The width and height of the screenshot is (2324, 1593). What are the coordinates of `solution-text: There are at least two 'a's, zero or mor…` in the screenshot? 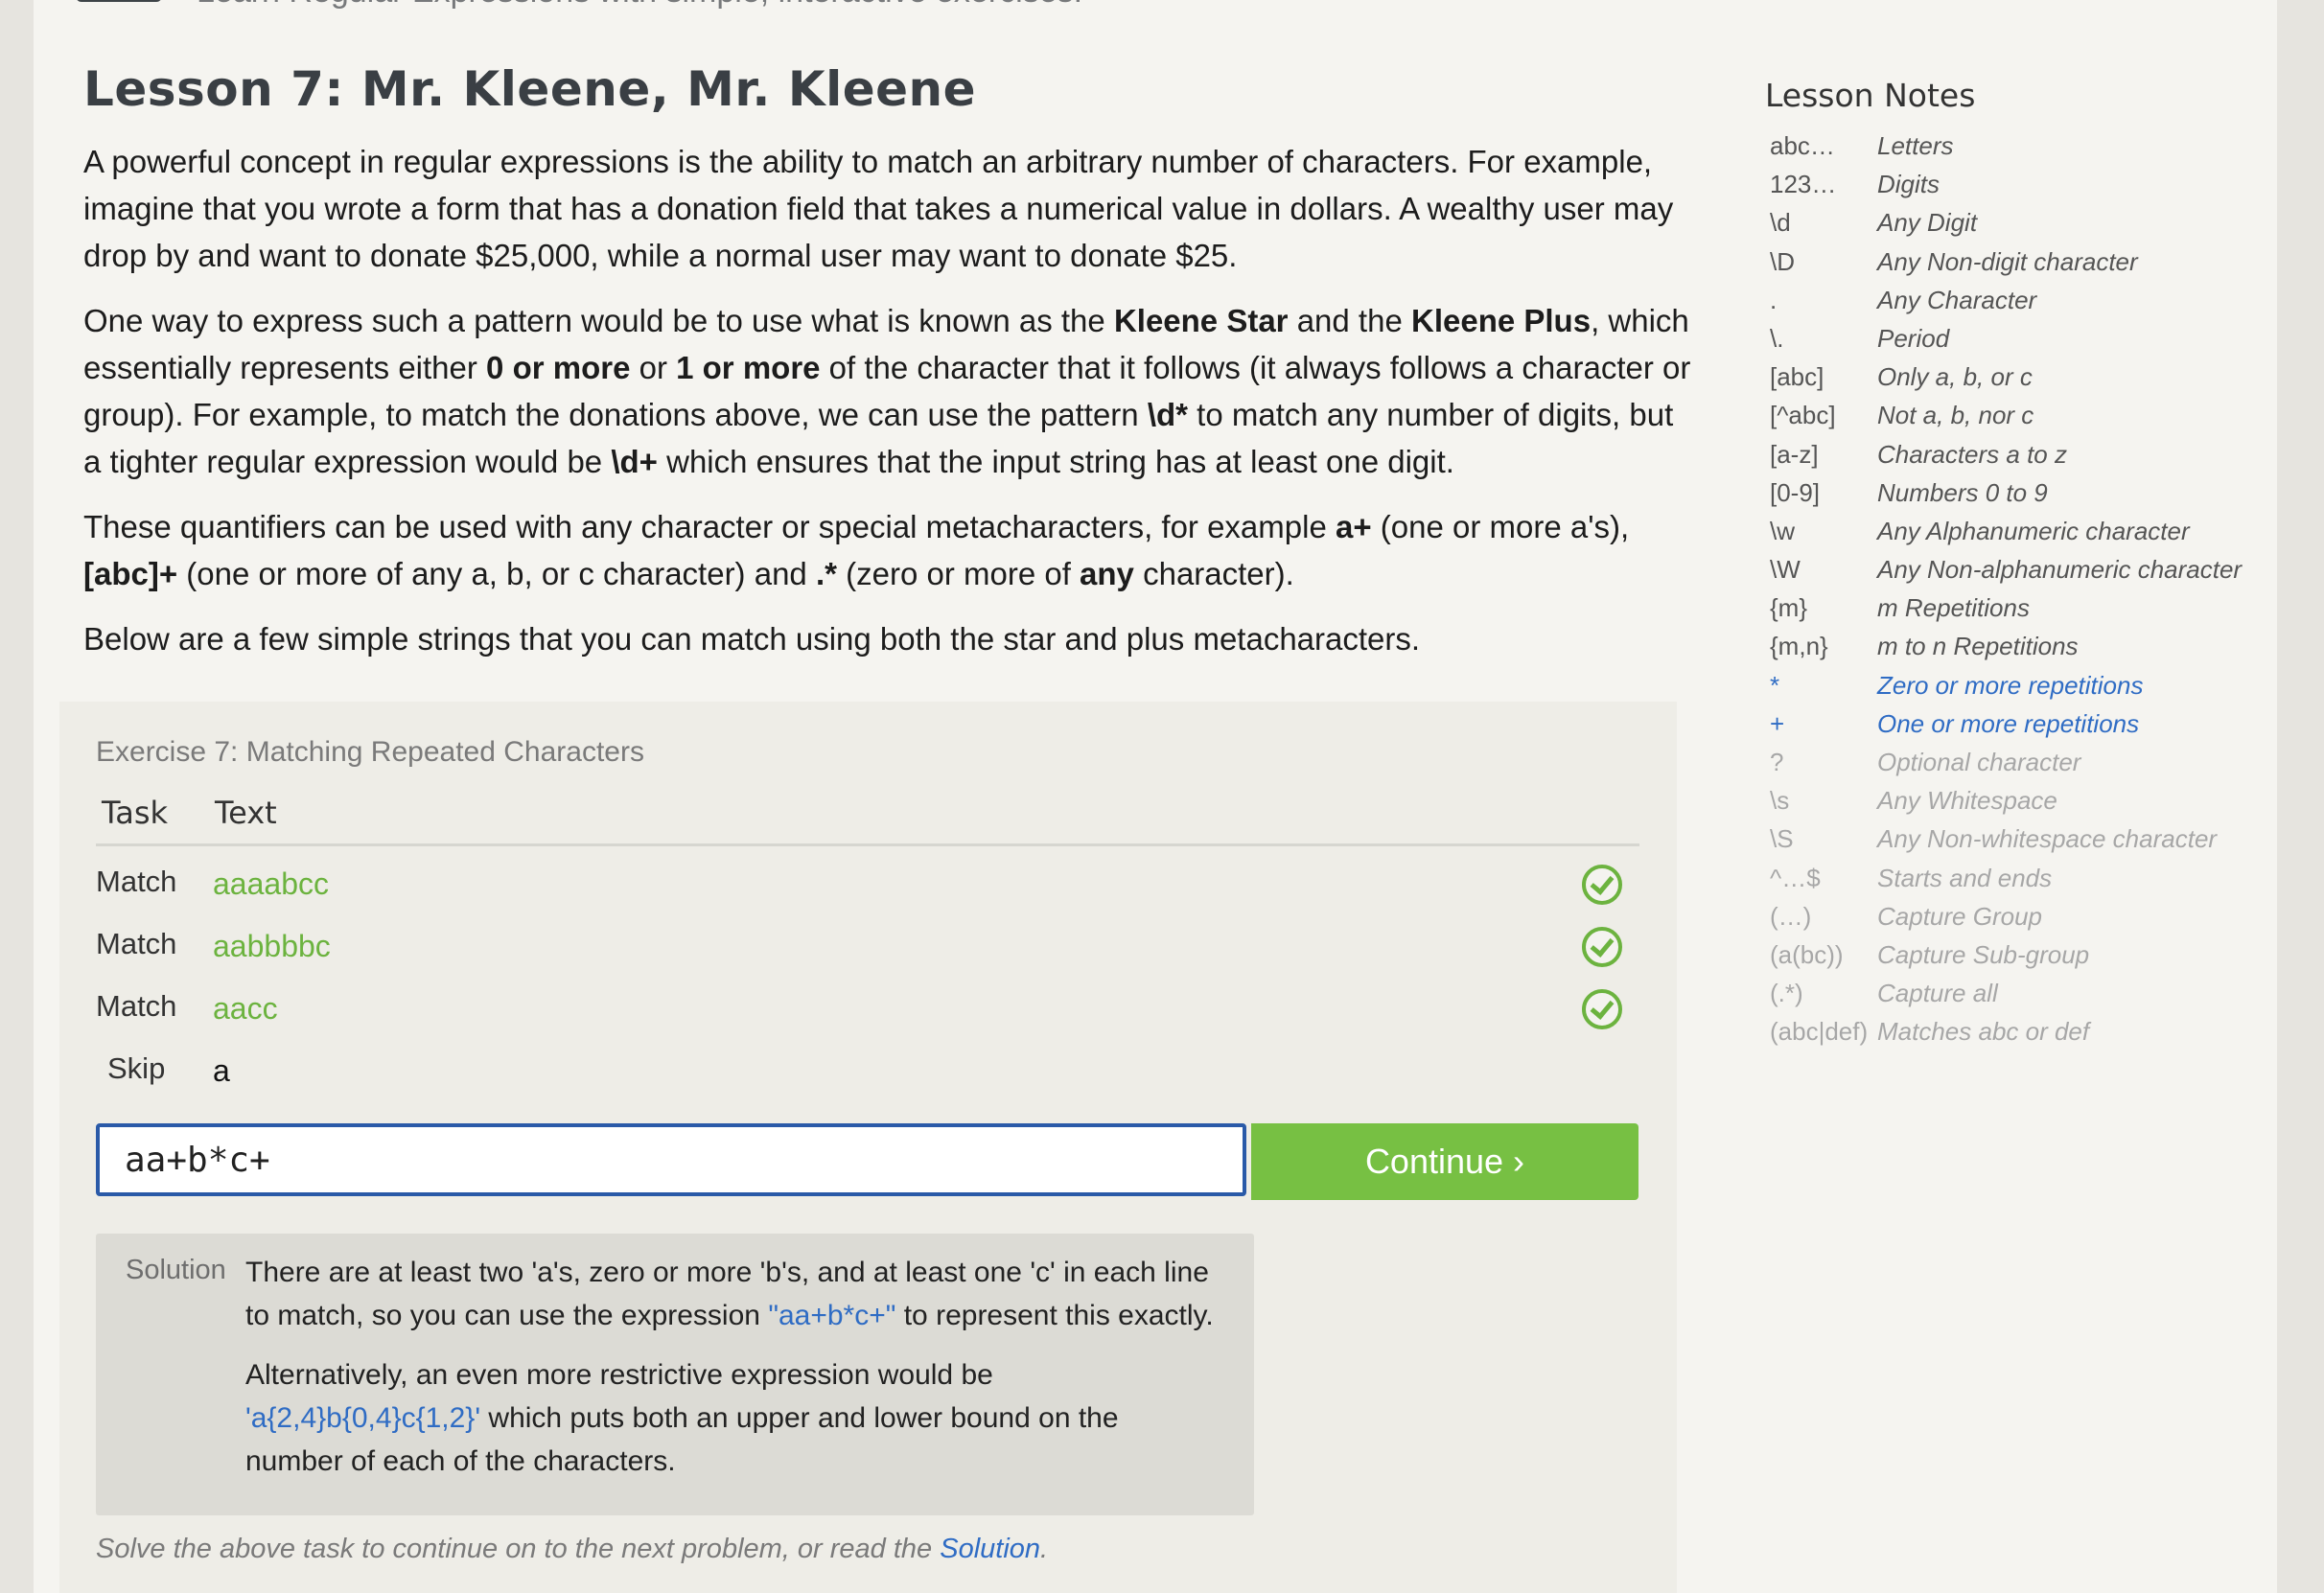 It's located at (734, 1375).